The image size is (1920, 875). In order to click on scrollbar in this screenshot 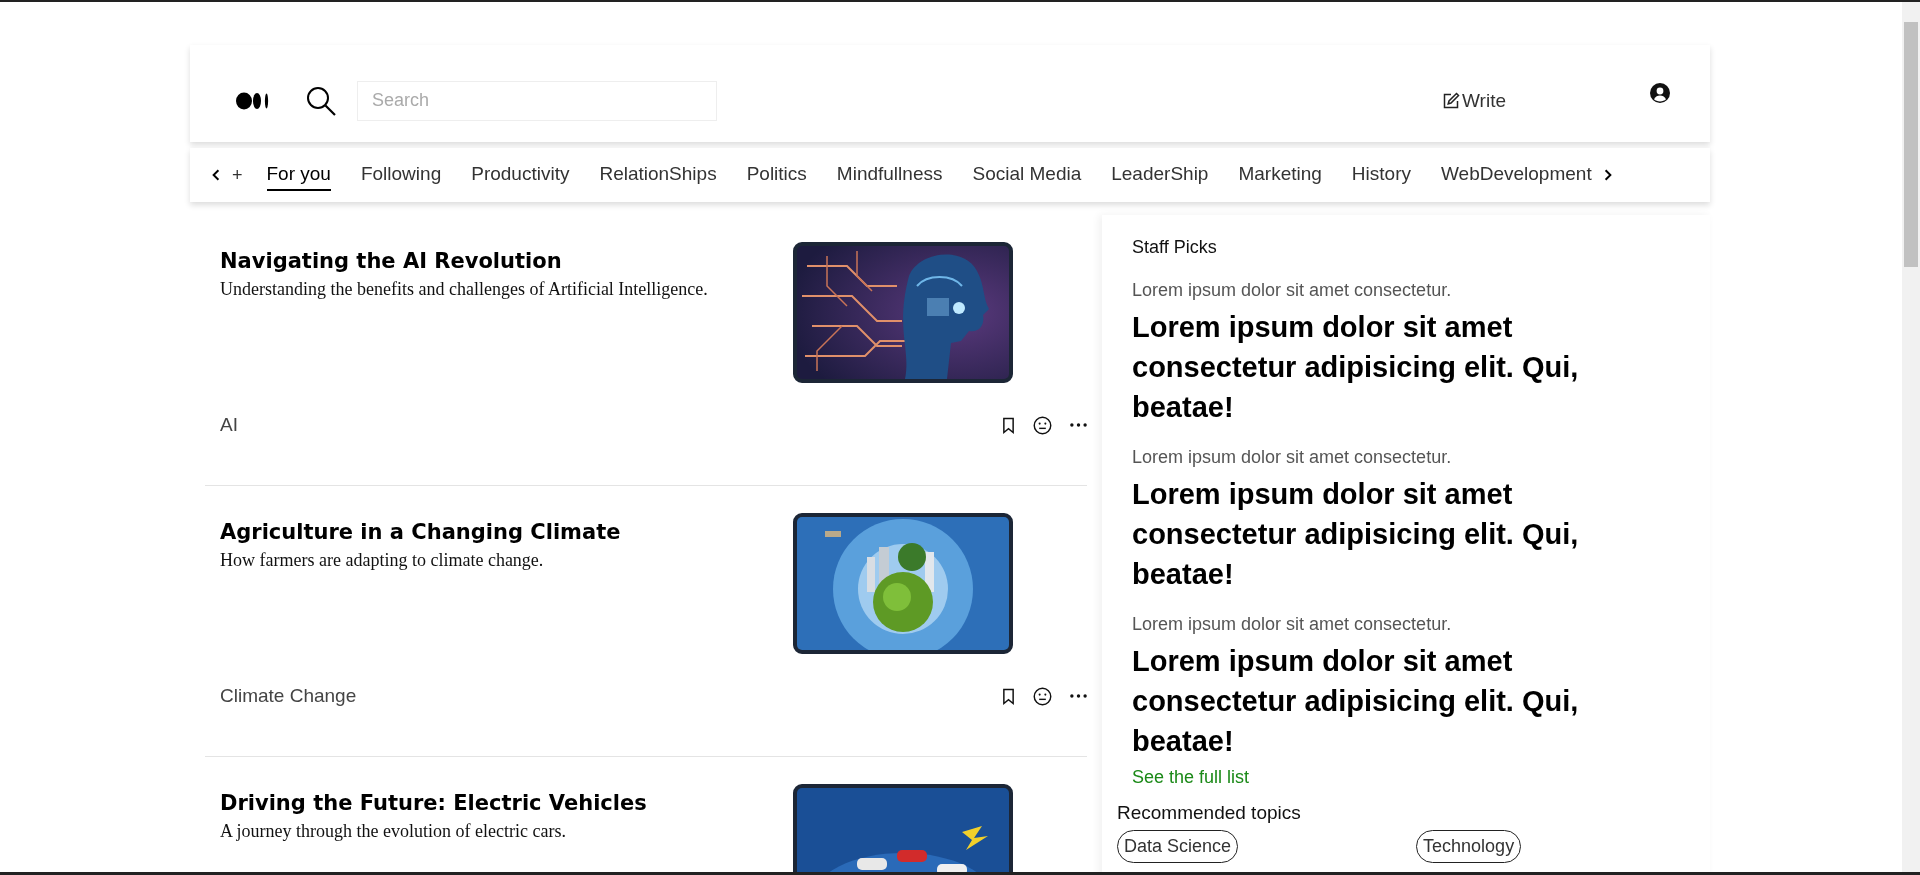, I will do `click(1911, 437)`.